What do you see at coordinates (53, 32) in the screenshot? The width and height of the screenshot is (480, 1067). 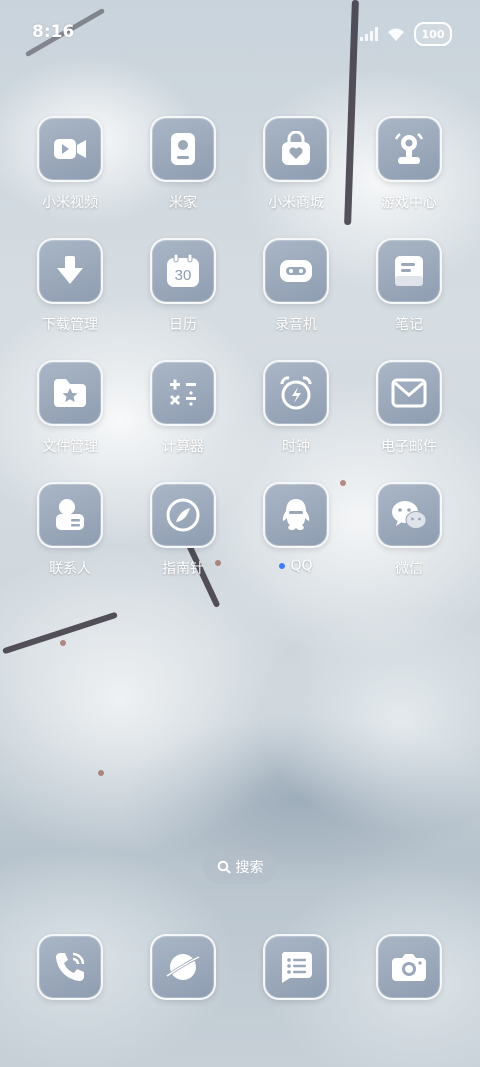 I see `status-time: 8:16` at bounding box center [53, 32].